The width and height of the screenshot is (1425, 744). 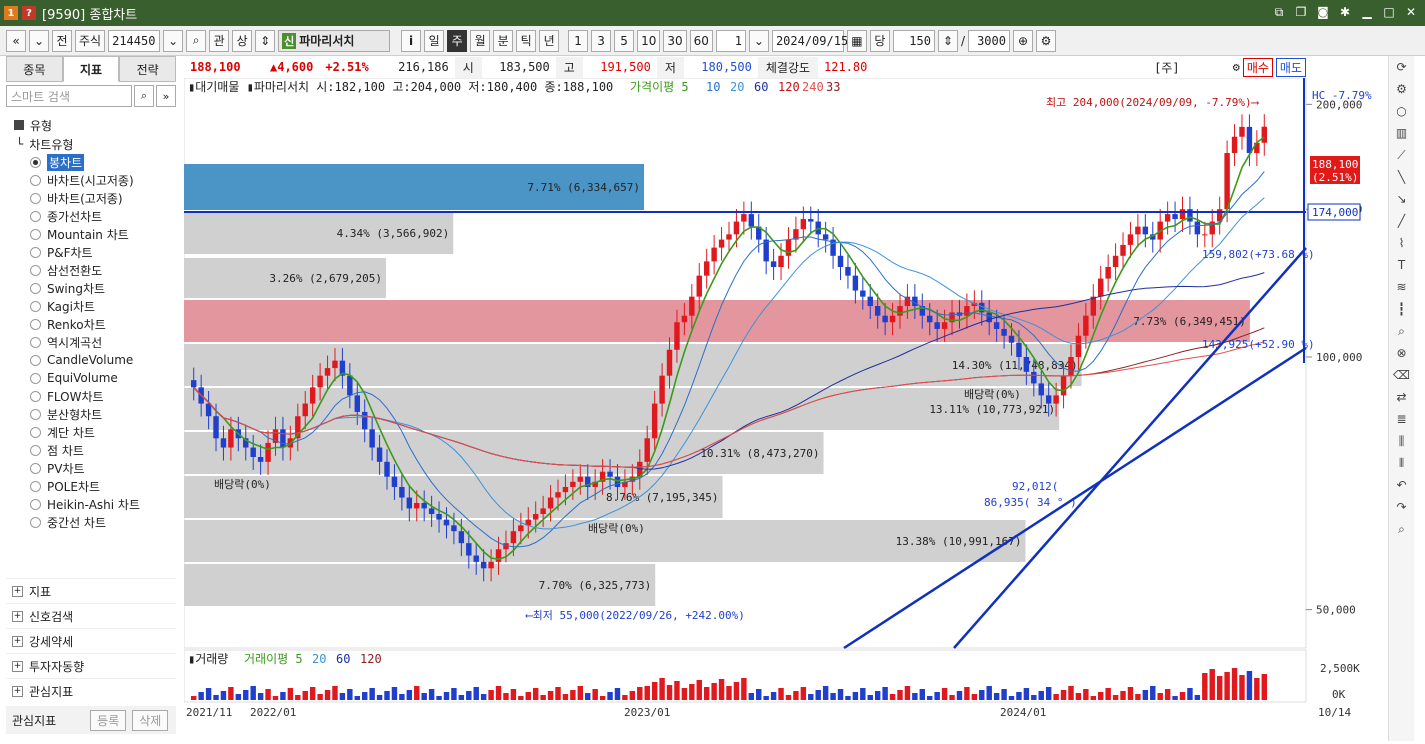 What do you see at coordinates (730, 40) in the screenshot?
I see `interval-input: 1` at bounding box center [730, 40].